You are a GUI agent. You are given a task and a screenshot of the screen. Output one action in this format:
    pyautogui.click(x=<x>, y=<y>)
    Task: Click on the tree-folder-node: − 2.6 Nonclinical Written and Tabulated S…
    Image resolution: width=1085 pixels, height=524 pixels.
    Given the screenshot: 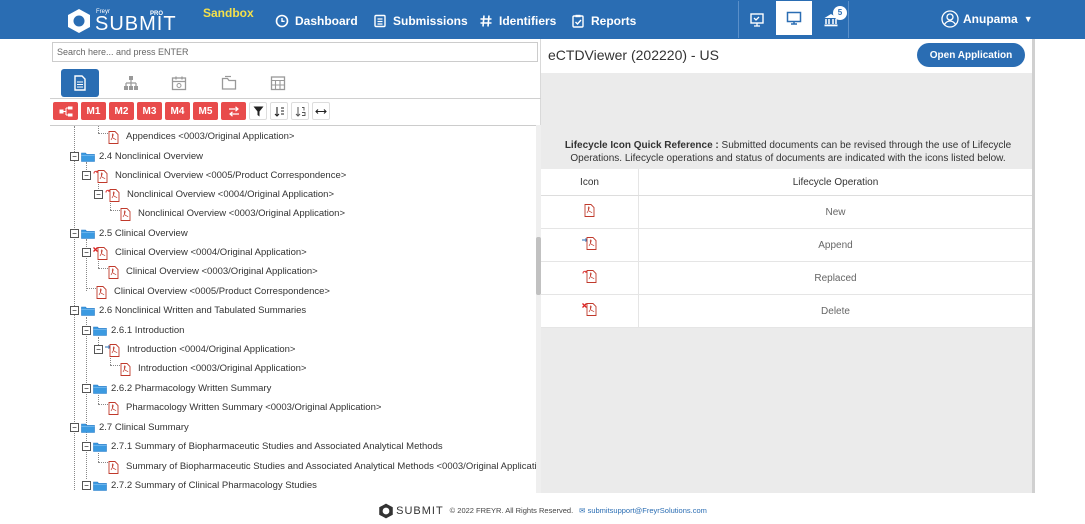 What is the action you would take?
    pyautogui.click(x=188, y=310)
    